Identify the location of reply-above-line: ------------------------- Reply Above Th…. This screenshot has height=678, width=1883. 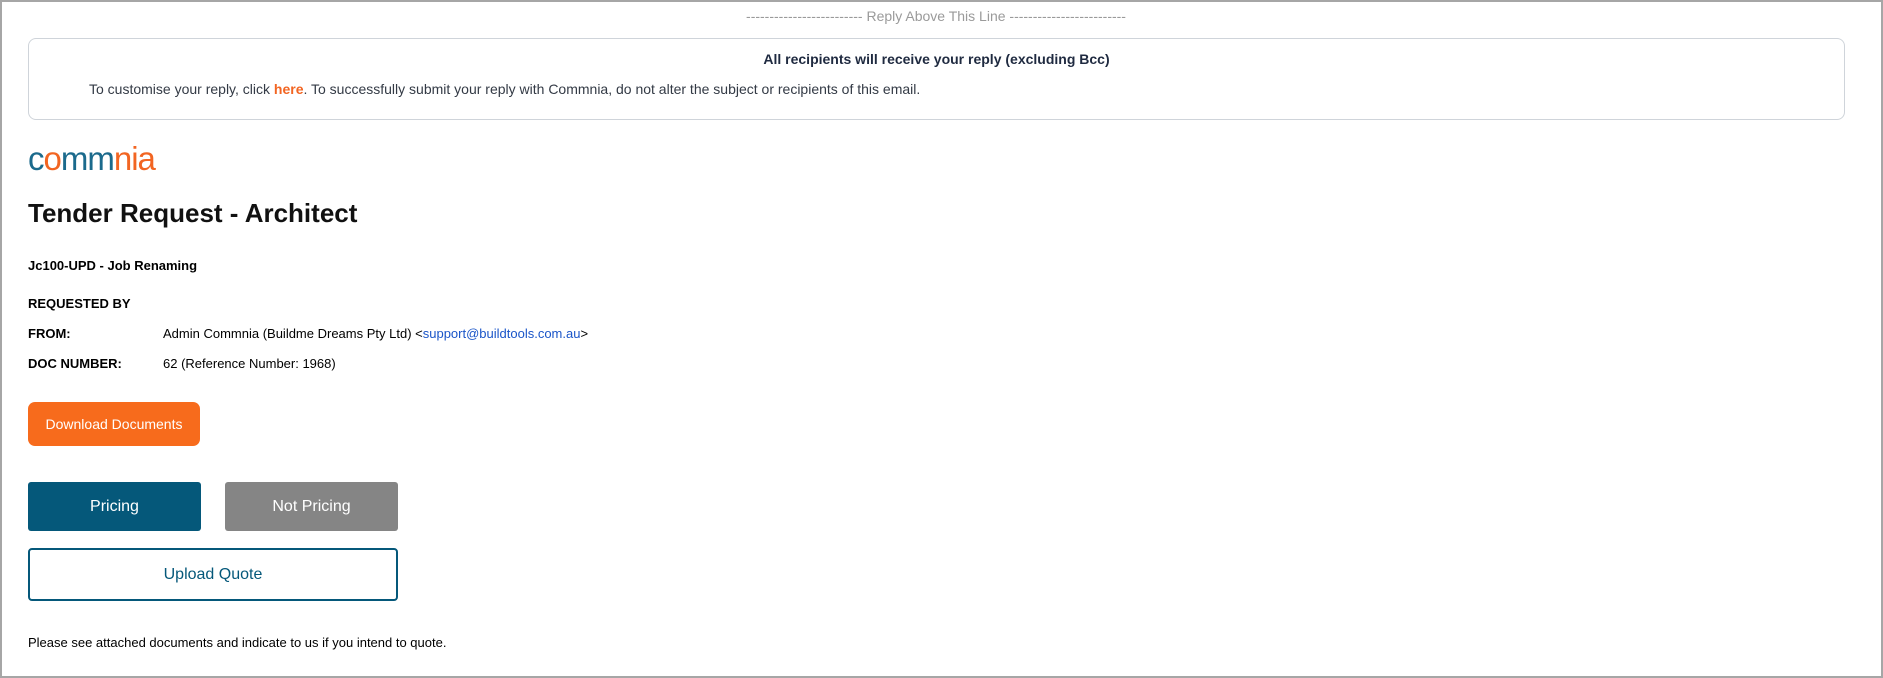
(936, 16).